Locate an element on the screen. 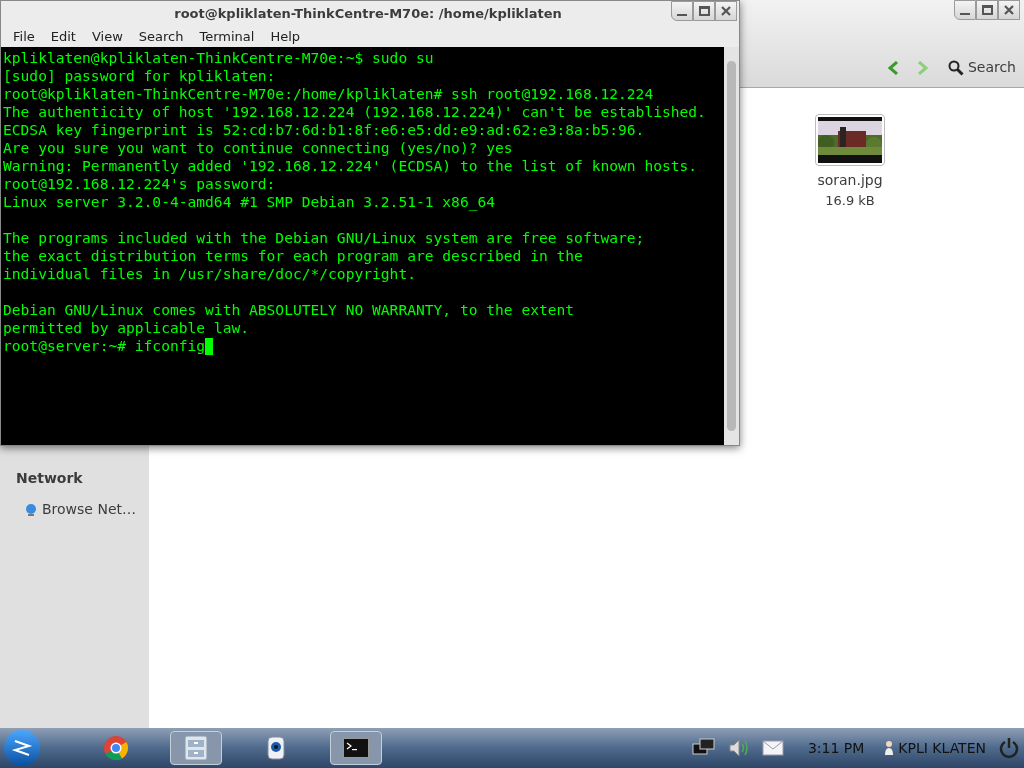  terminal-line: kpliklaten@kpliklaten-ThinkCentre-M70e:~$ sudo su is located at coordinates (218, 58).